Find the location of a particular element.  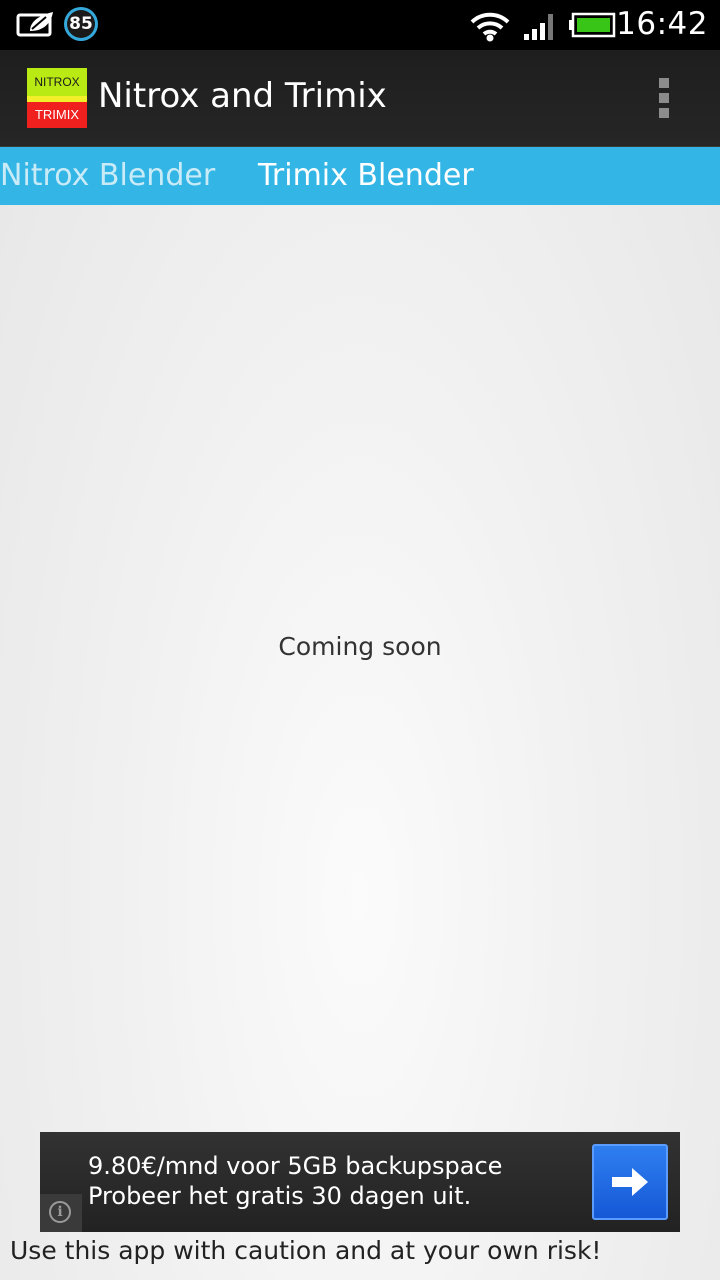

wifi-icon is located at coordinates (490, 27).